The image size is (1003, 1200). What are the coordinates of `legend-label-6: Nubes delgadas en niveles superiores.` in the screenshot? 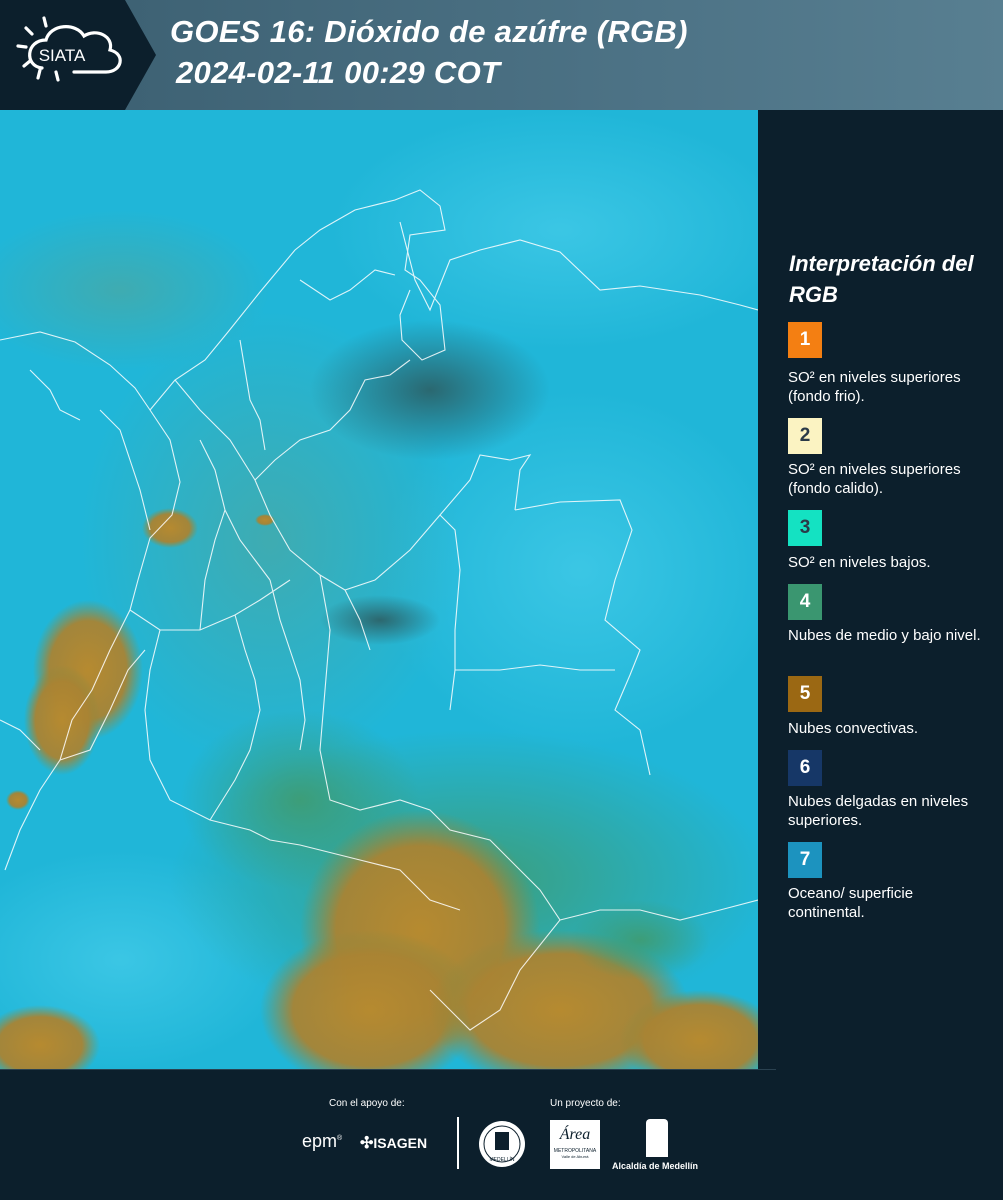 It's located at (878, 811).